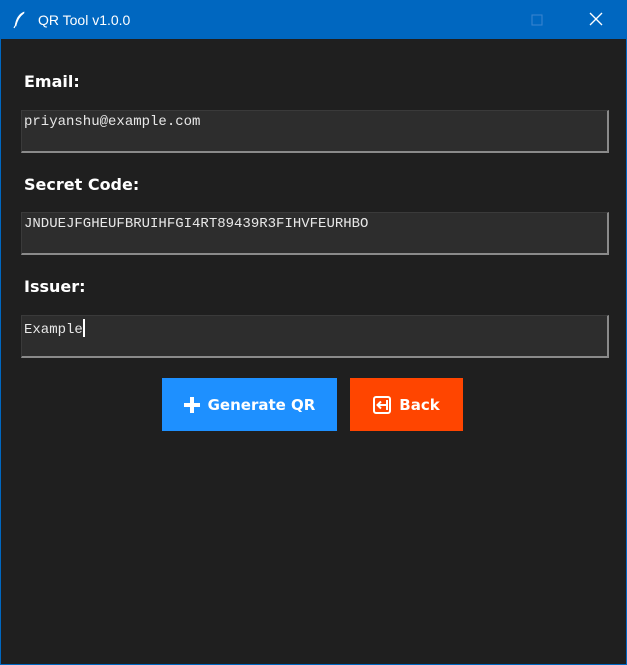 The image size is (627, 665). Describe the element at coordinates (83, 328) in the screenshot. I see `text-caret` at that location.